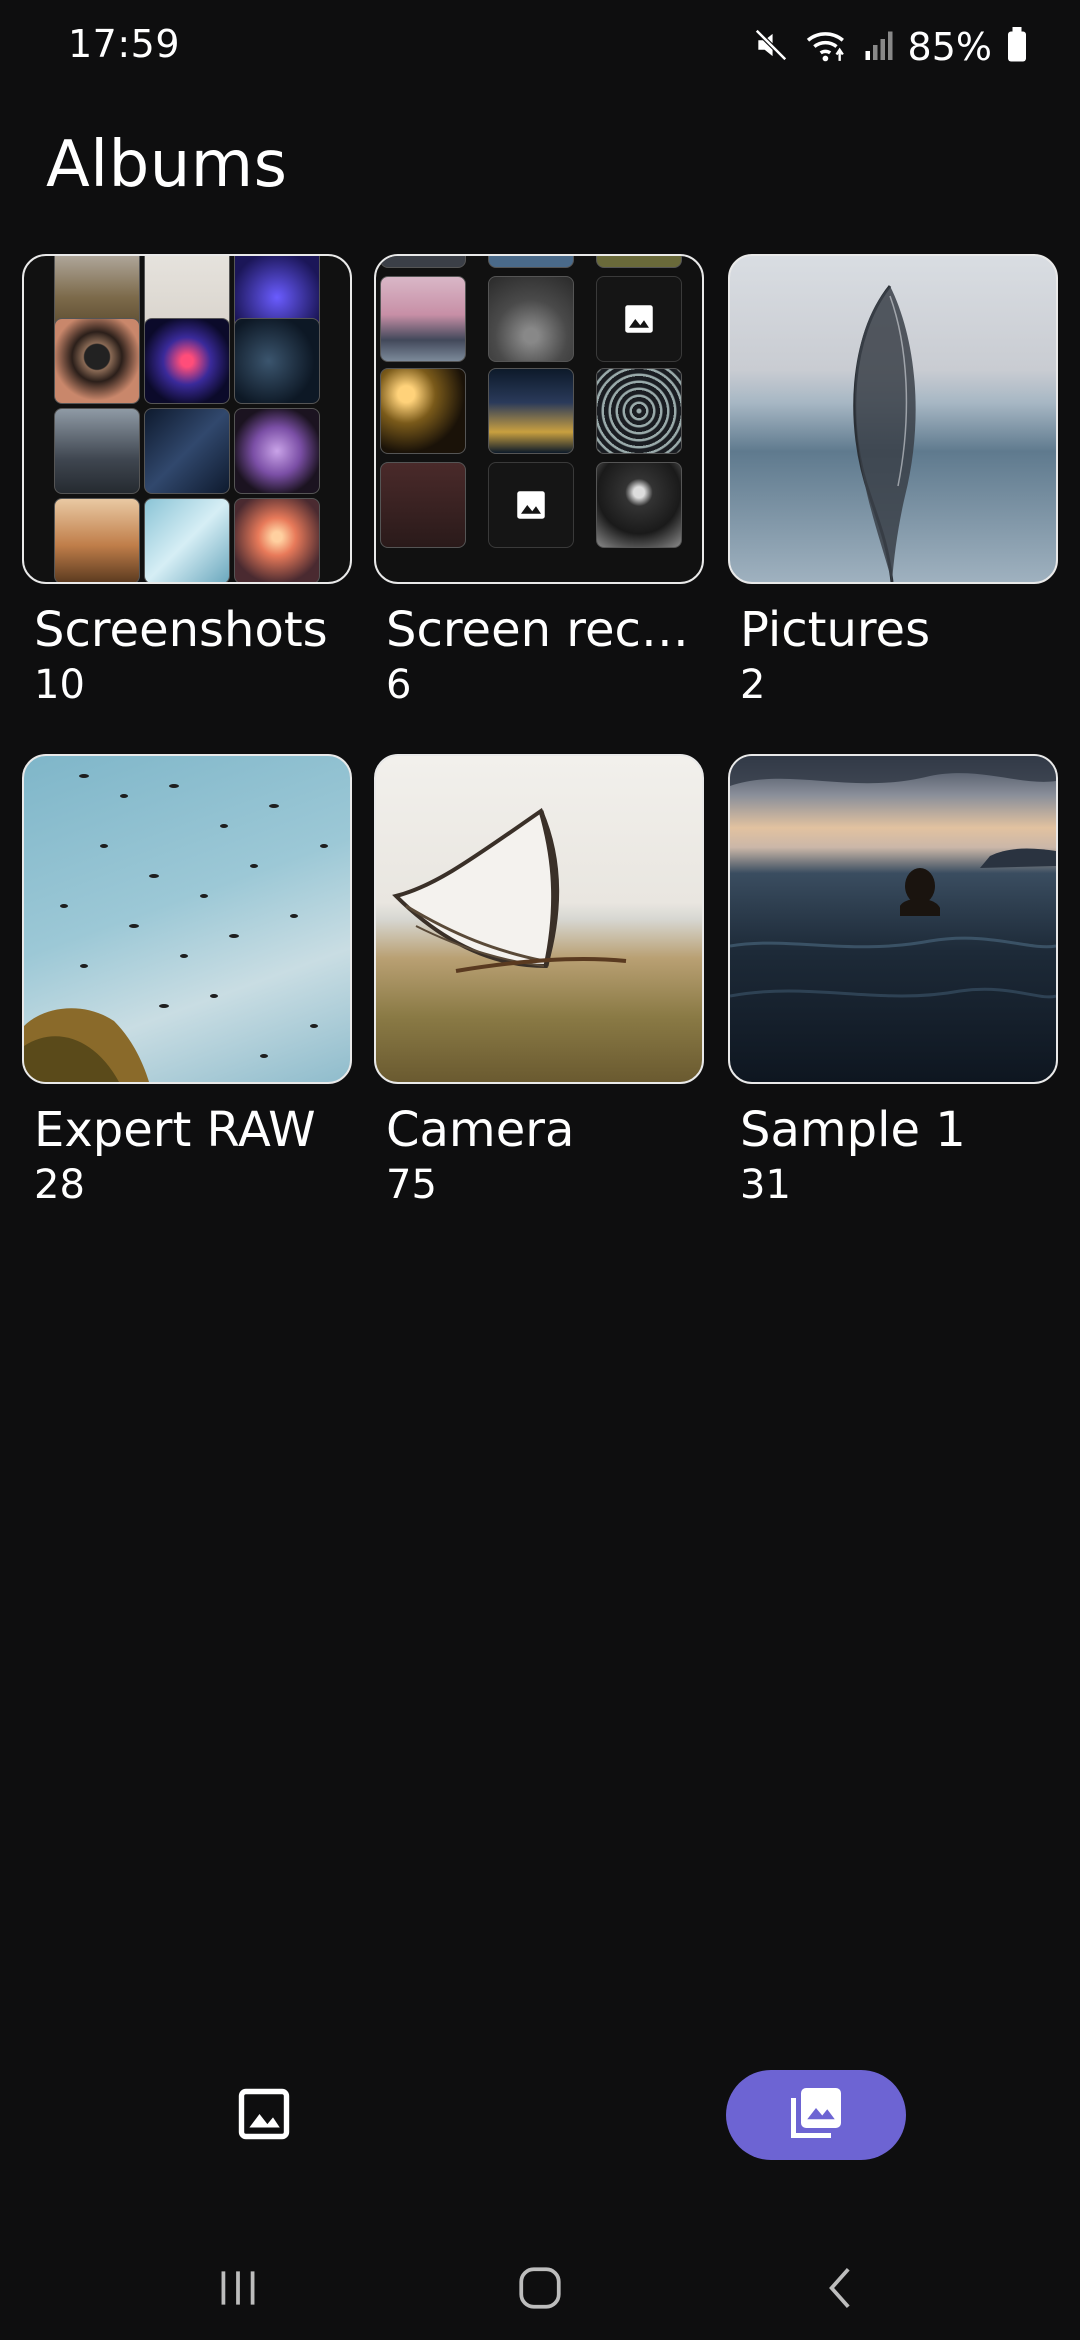 The image size is (1080, 2340). I want to click on image-icon, so click(264, 2116).